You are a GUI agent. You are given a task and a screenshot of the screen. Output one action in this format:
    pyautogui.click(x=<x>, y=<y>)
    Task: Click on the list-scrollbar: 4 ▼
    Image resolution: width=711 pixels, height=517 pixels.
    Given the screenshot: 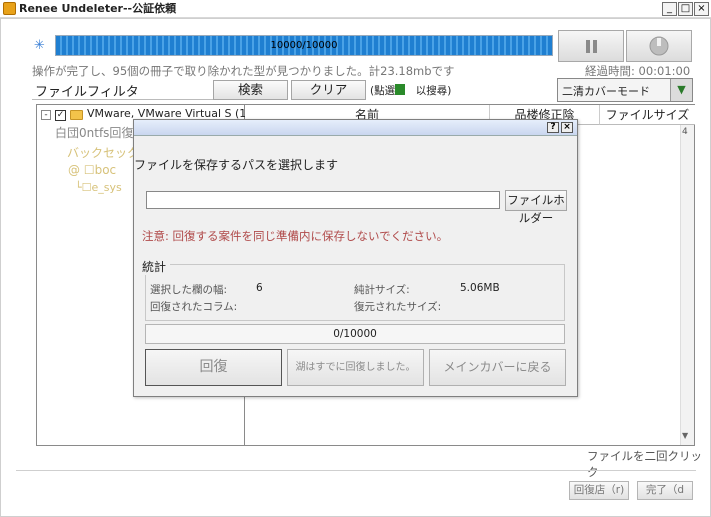 What is the action you would take?
    pyautogui.click(x=687, y=285)
    